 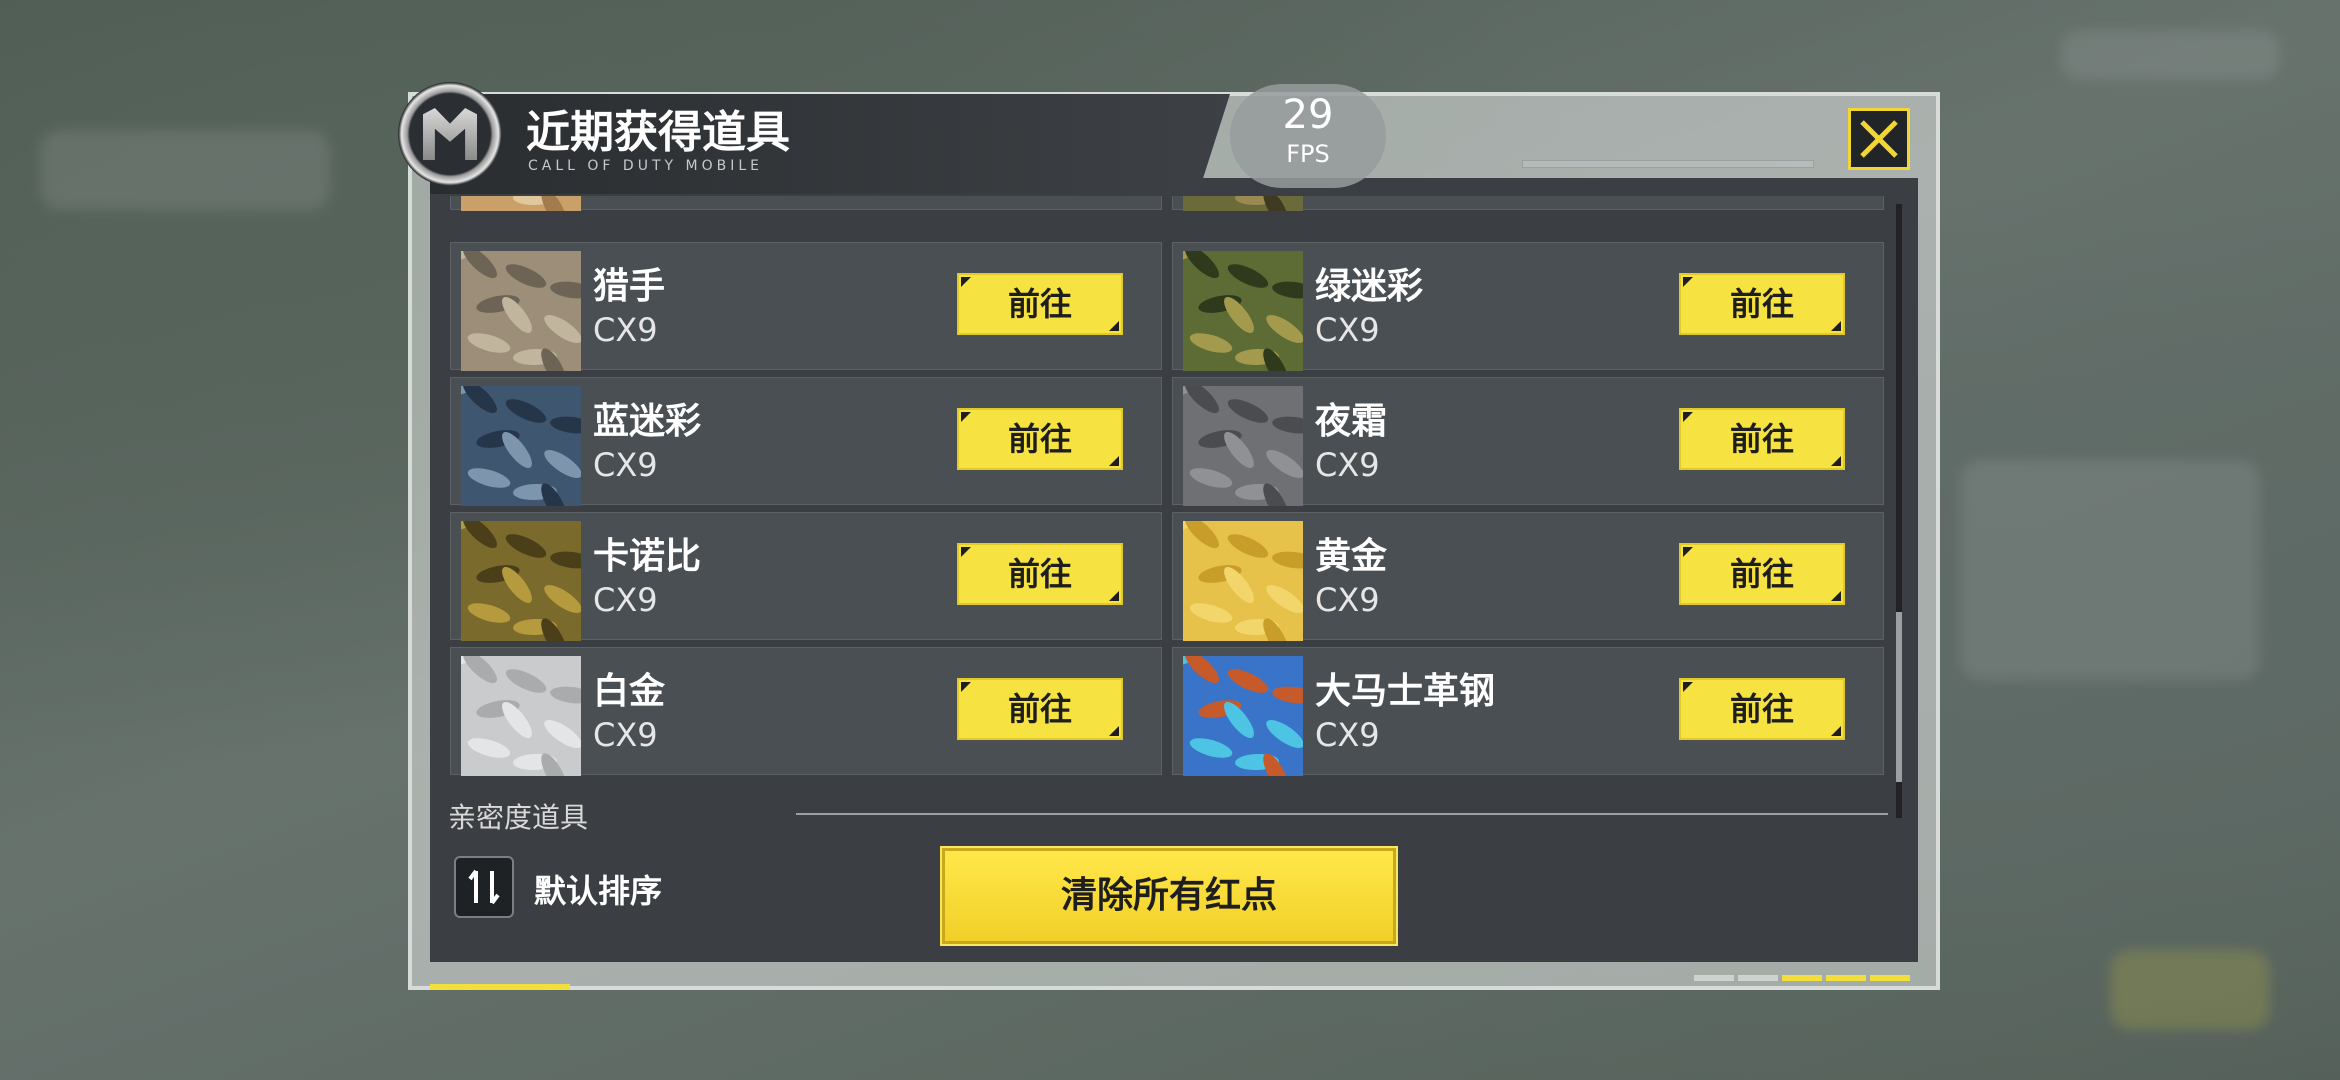 What do you see at coordinates (1351, 556) in the screenshot?
I see `item-name: 黄金` at bounding box center [1351, 556].